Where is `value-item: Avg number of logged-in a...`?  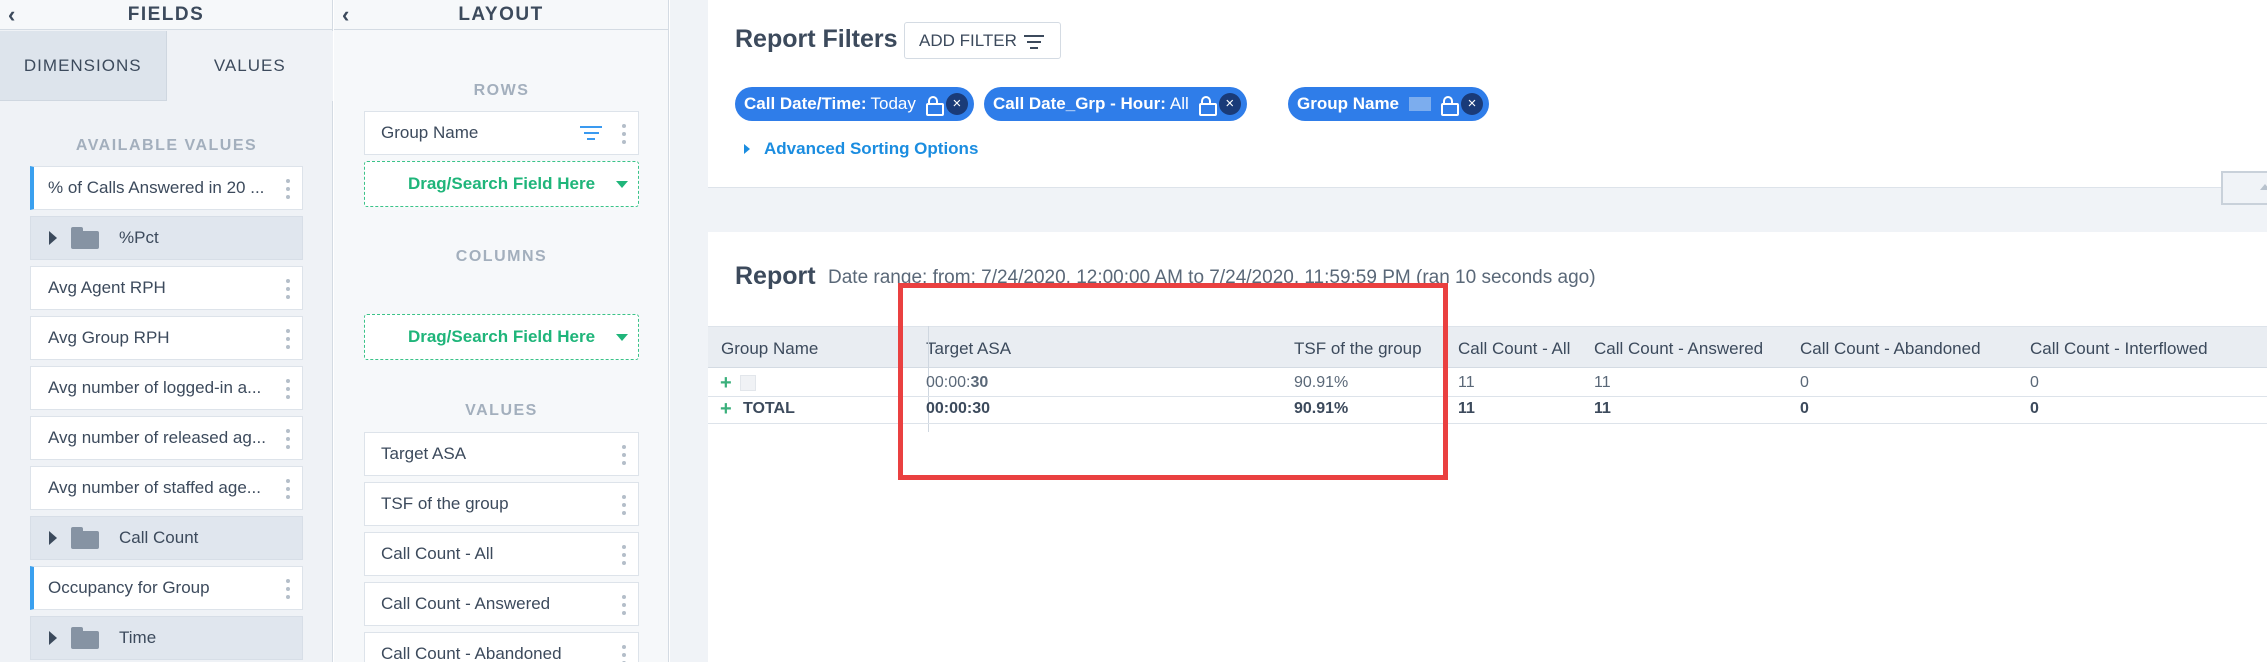
value-item: Avg number of logged-in a... is located at coordinates (166, 388).